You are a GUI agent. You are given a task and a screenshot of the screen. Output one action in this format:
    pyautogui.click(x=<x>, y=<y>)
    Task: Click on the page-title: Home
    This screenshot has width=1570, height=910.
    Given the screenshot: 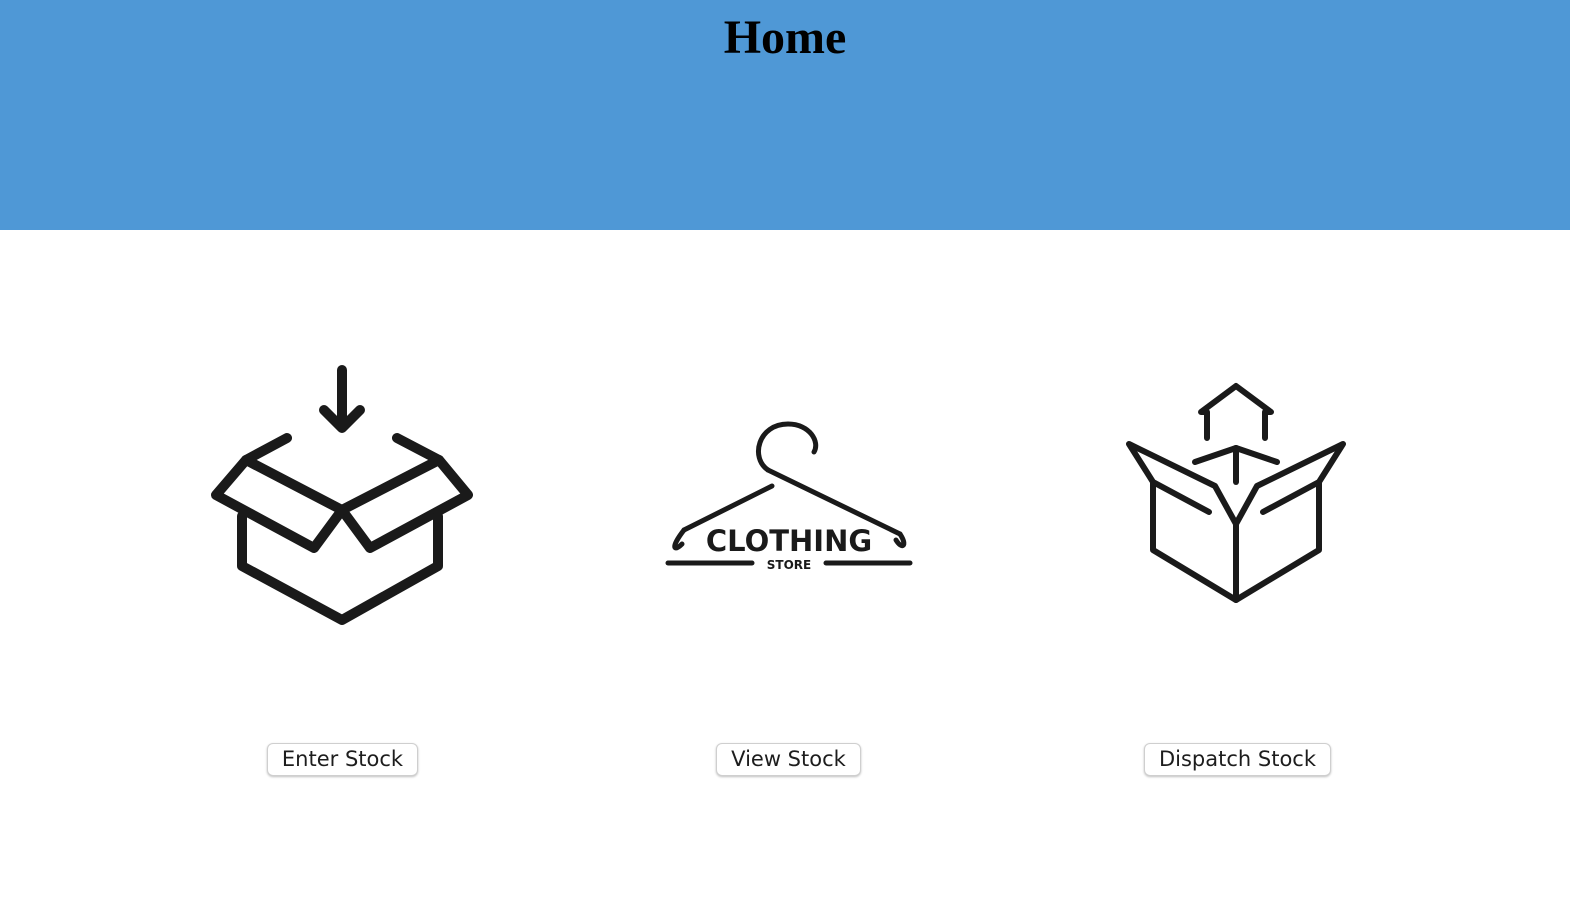 What is the action you would take?
    pyautogui.click(x=785, y=37)
    